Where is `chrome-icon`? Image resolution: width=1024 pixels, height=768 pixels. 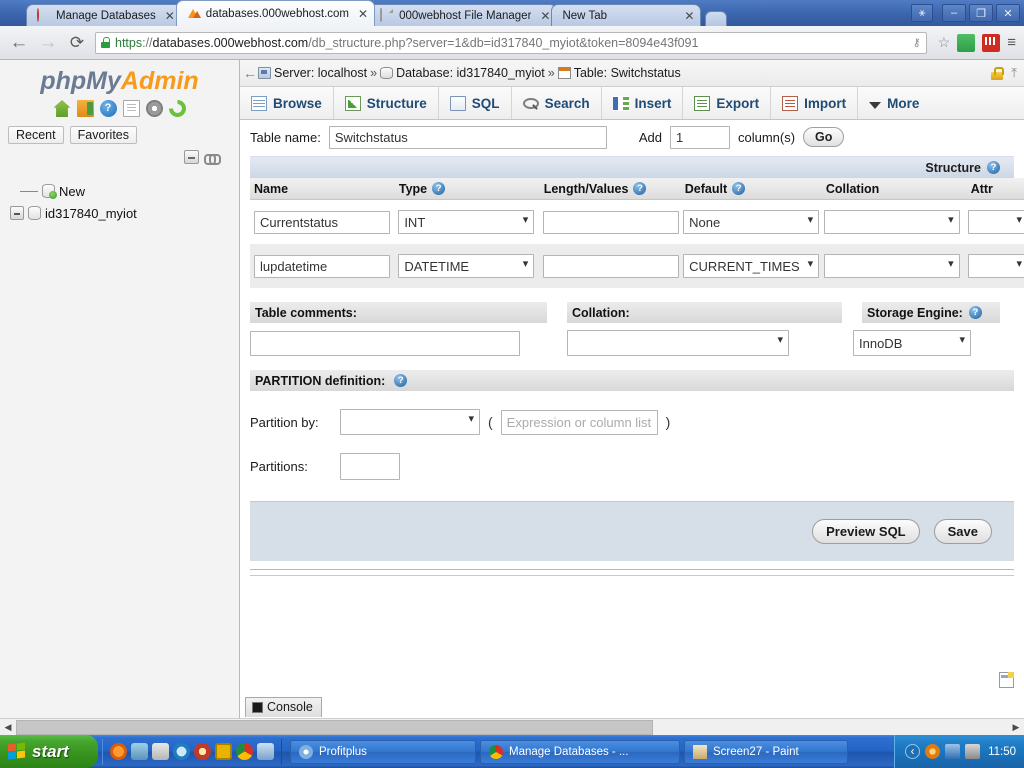
chrome-icon is located at coordinates (244, 751).